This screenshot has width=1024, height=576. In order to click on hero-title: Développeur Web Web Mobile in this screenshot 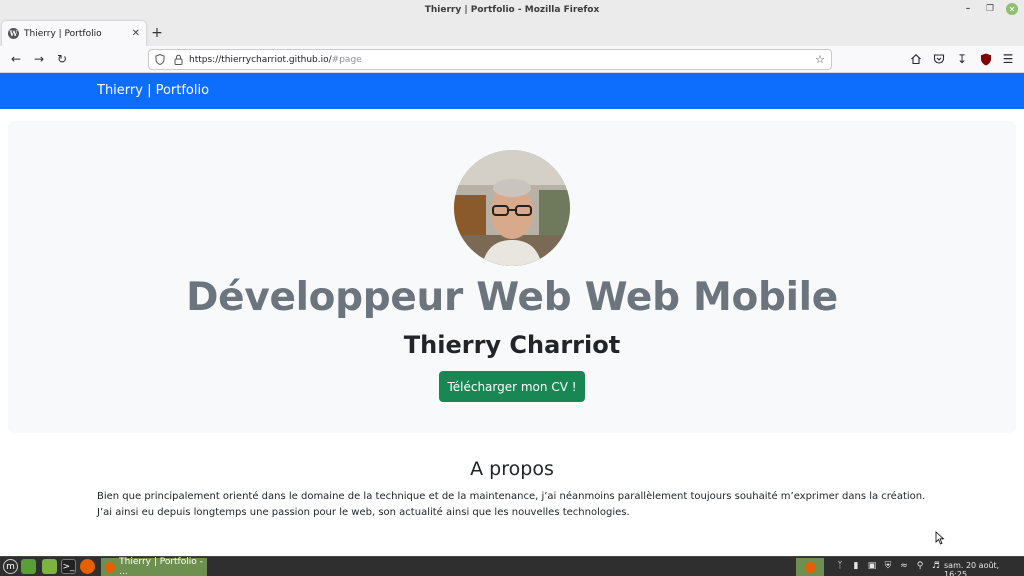, I will do `click(512, 297)`.